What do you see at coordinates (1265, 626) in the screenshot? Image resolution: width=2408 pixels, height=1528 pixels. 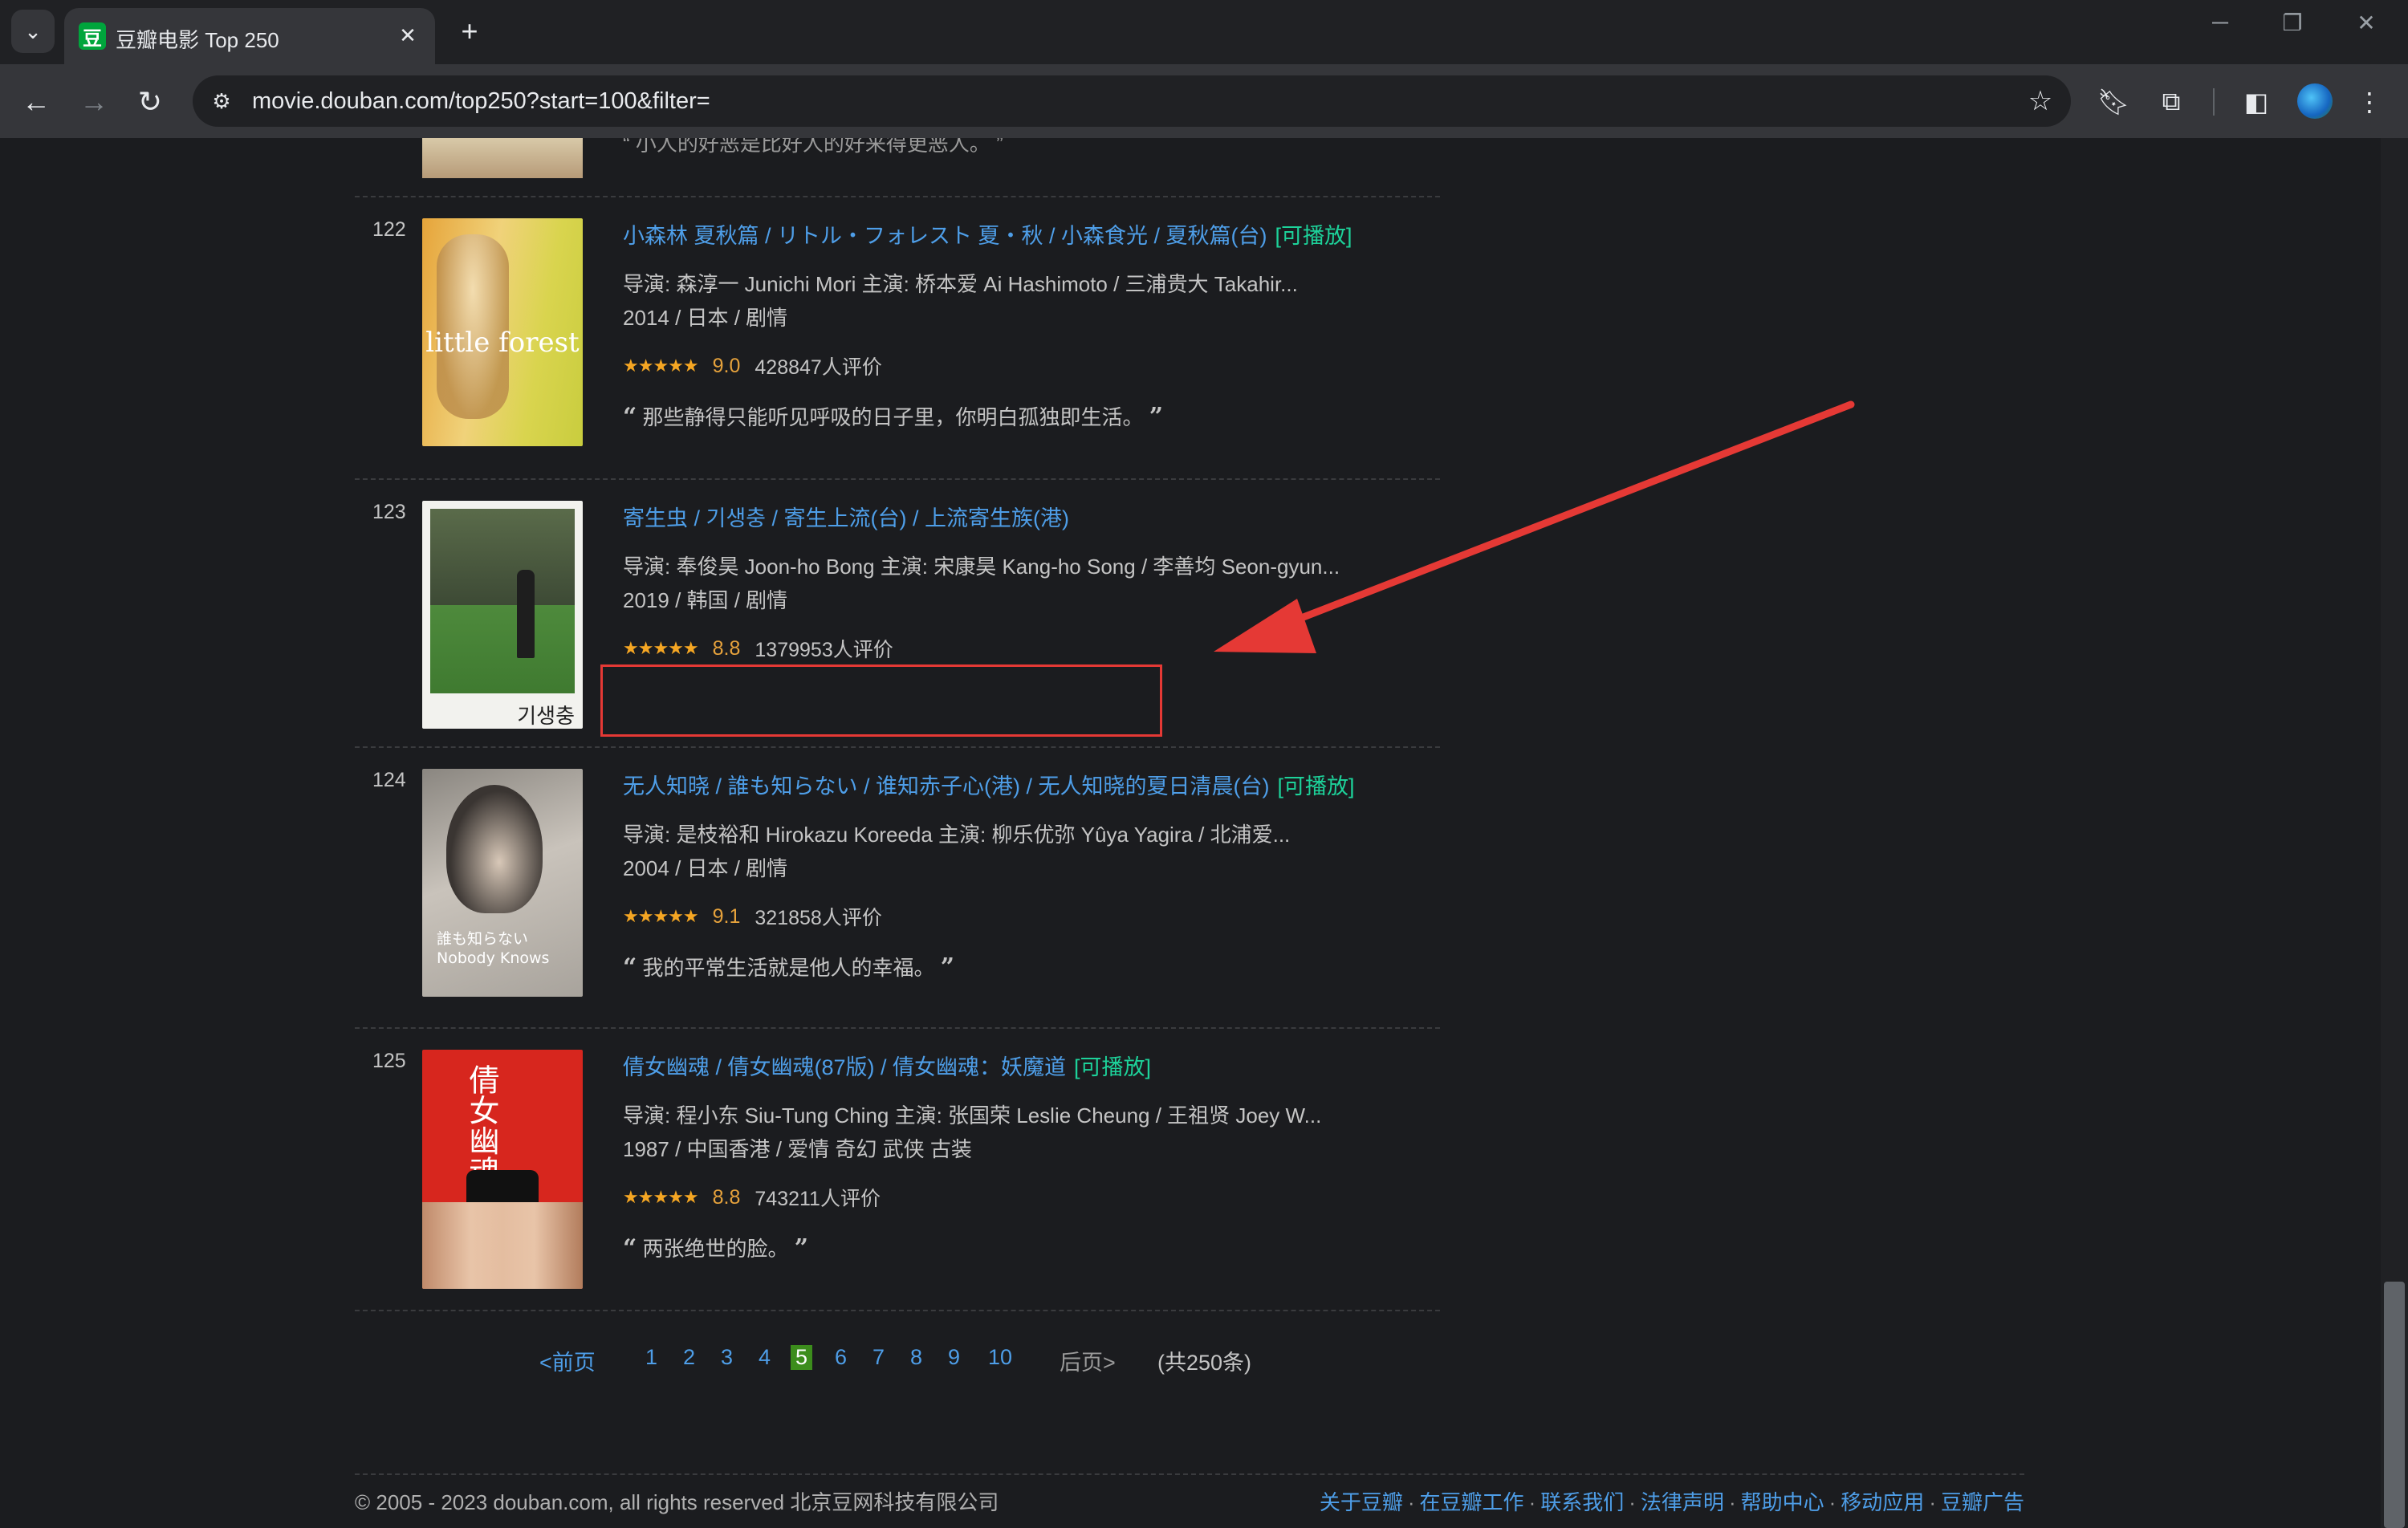 I see `arrow-head-icon` at bounding box center [1265, 626].